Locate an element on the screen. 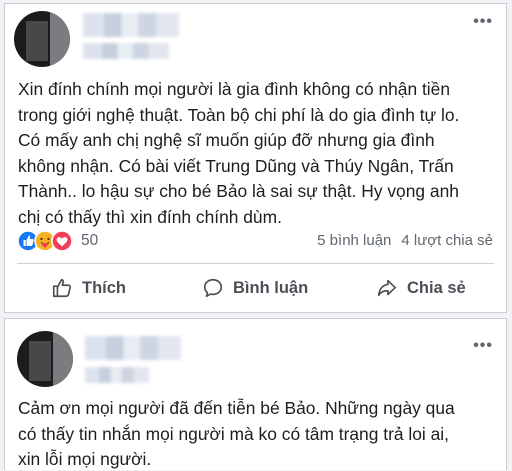 This screenshot has height=471, width=512. share-button: Chia sẻ is located at coordinates (421, 288).